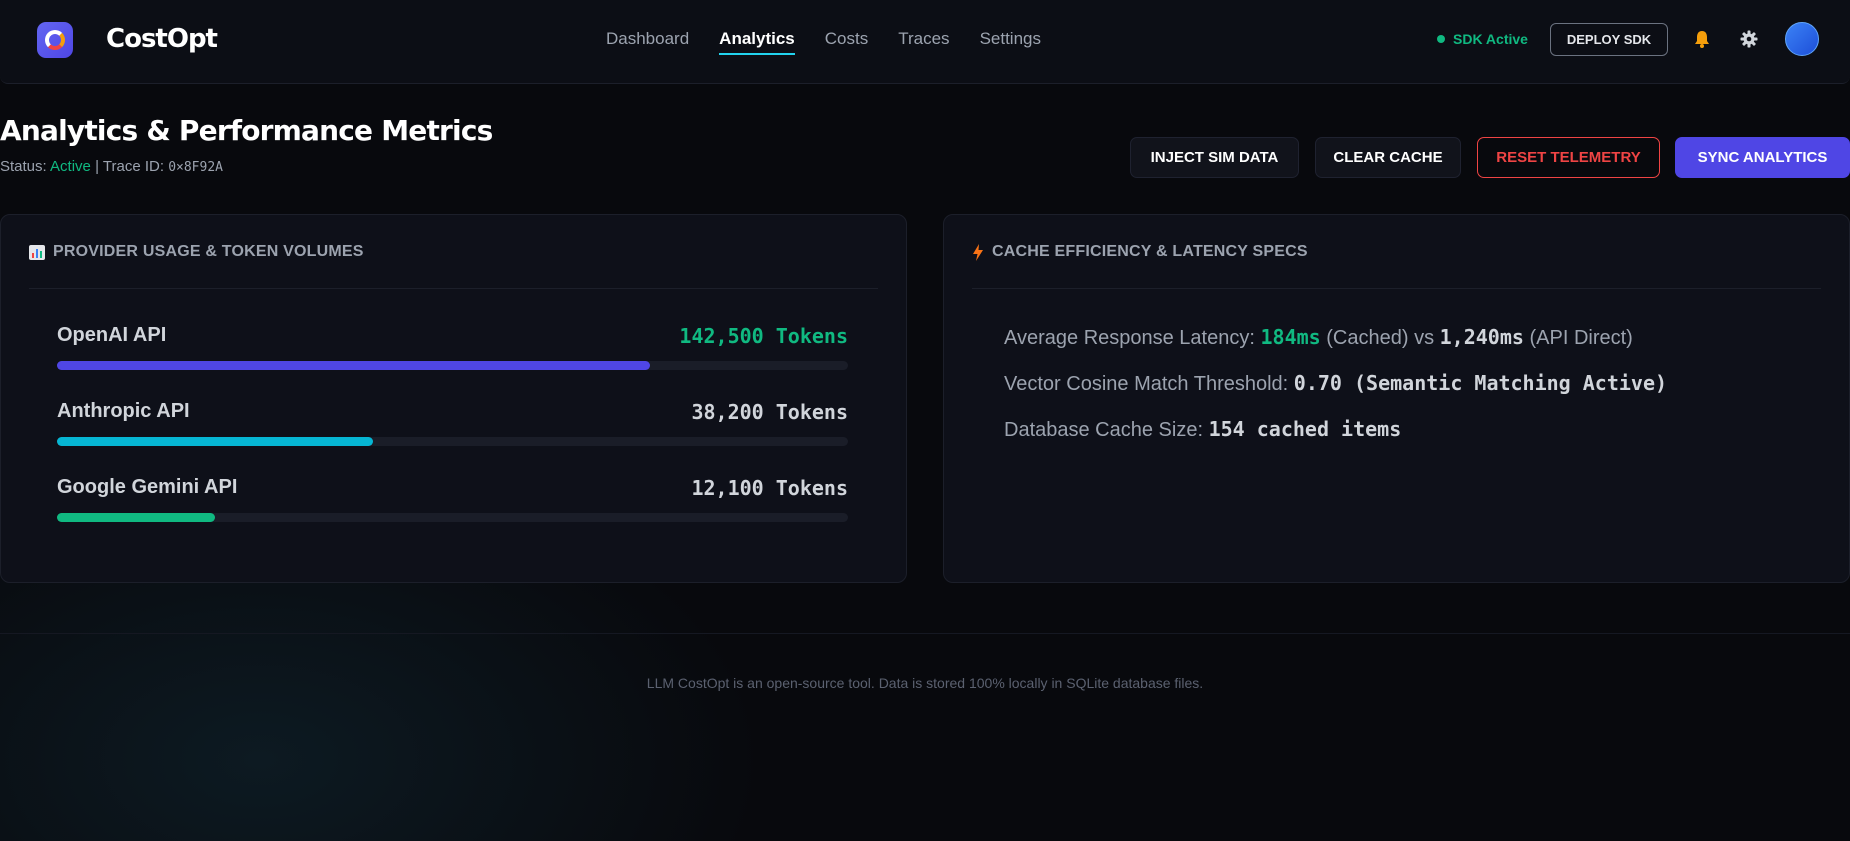  I want to click on metric-label: Average Response Latency:, so click(1129, 338).